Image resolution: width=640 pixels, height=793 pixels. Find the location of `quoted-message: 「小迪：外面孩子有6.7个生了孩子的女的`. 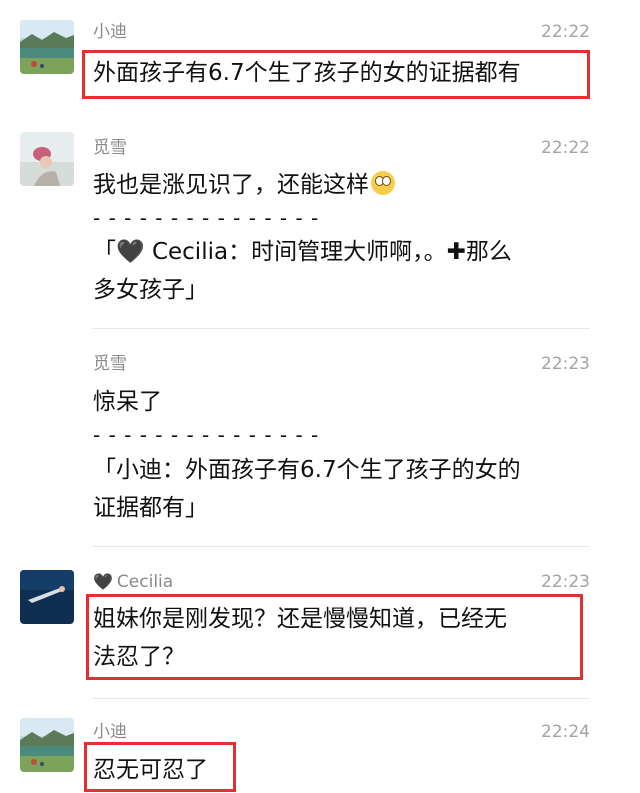

quoted-message: 「小迪：外面孩子有6.7个生了孩子的女的 is located at coordinates (307, 470).